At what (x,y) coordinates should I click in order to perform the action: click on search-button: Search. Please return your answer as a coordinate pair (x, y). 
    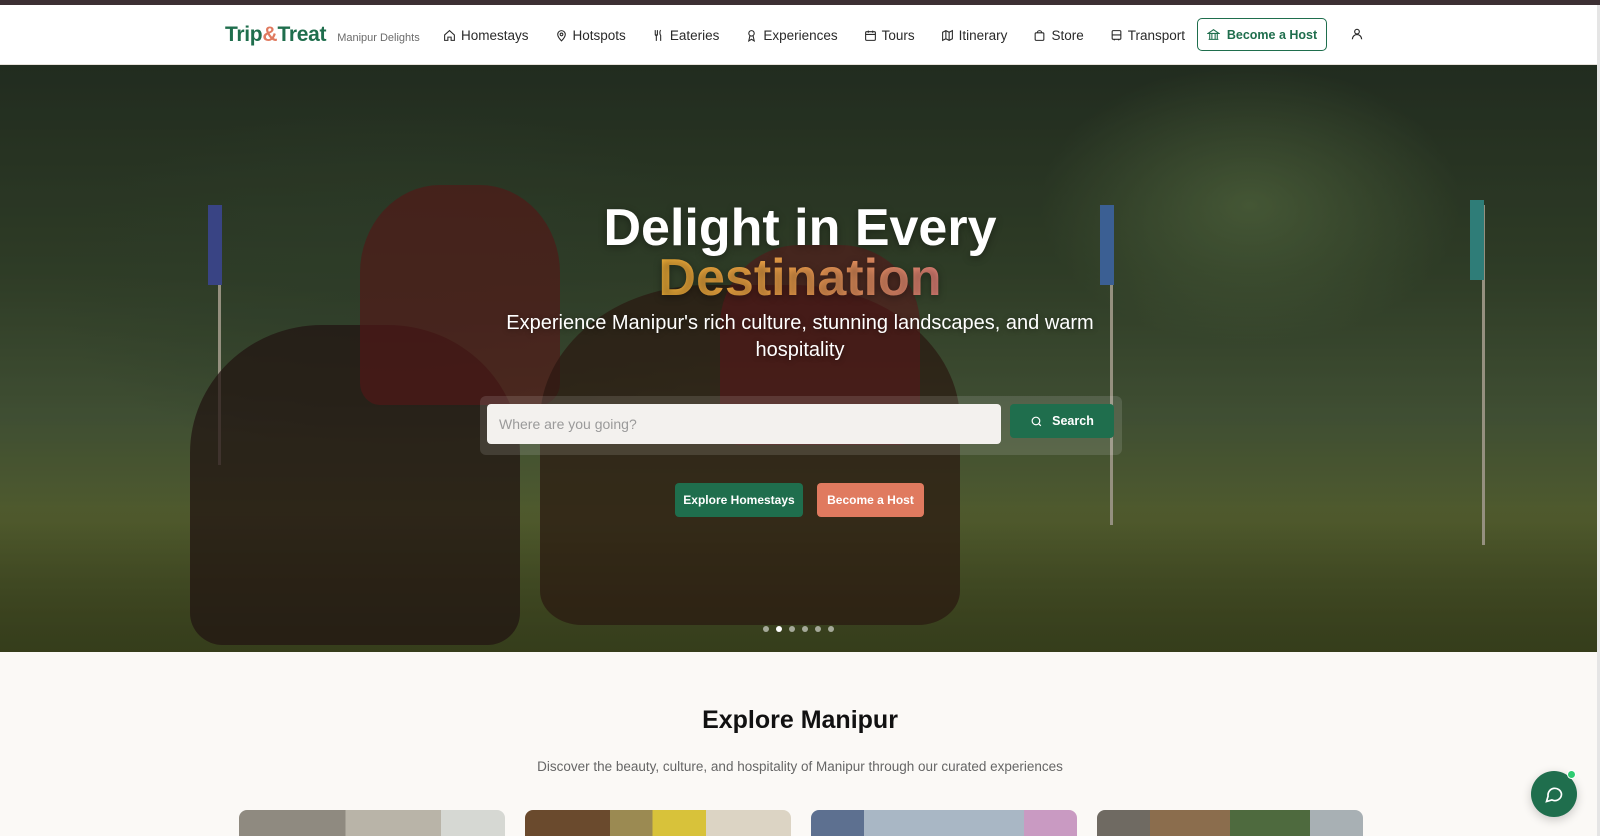
    Looking at the image, I should click on (1062, 421).